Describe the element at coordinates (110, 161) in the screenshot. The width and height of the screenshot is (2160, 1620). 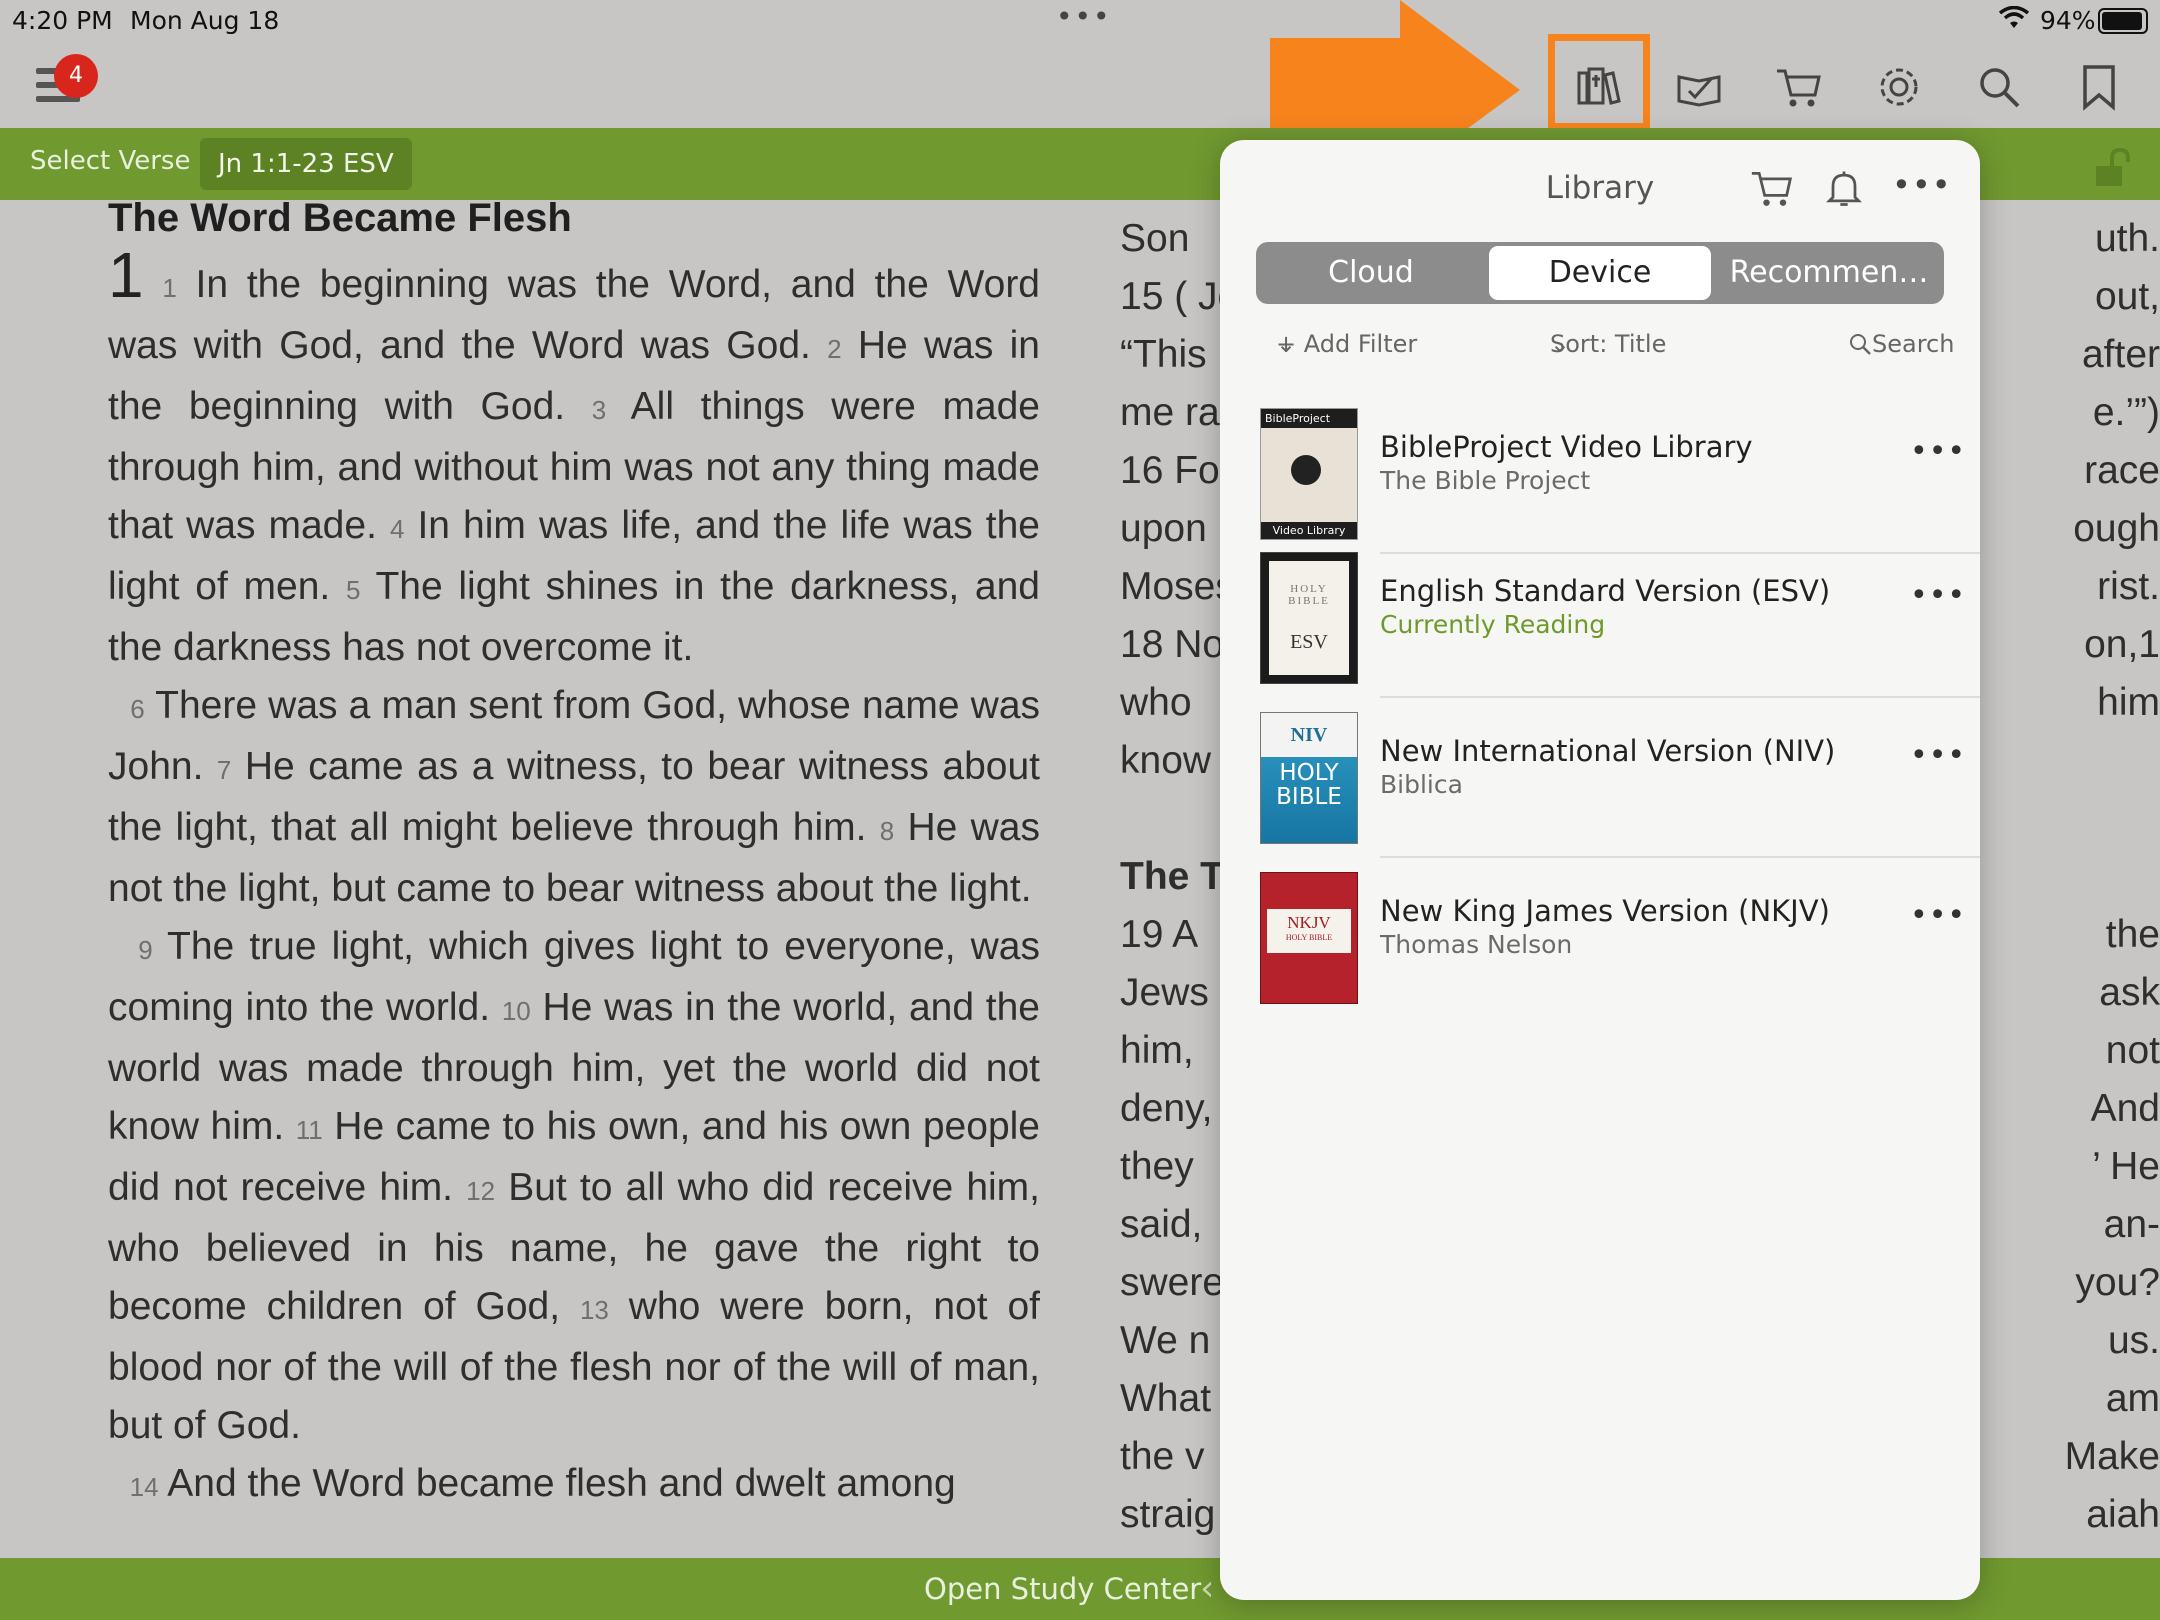
I see `select-verse-button: Select Verse` at that location.